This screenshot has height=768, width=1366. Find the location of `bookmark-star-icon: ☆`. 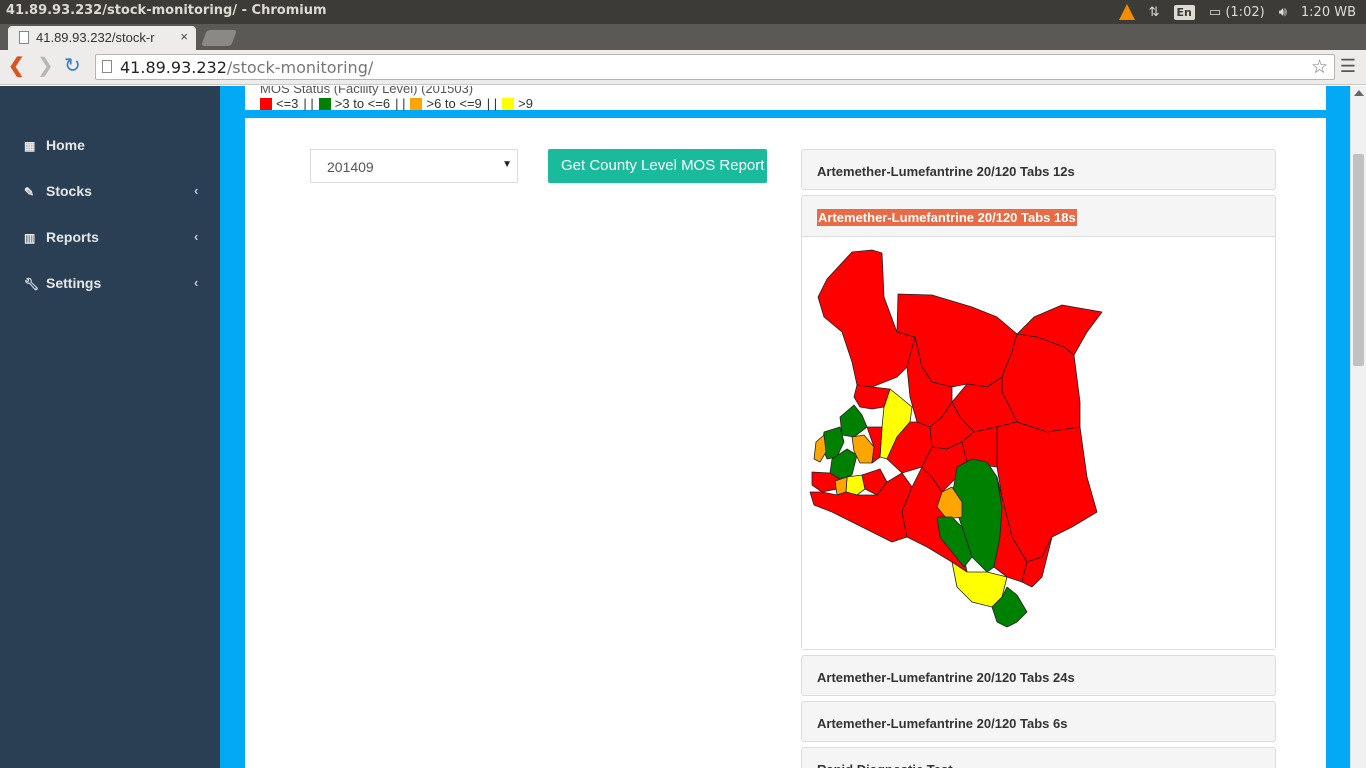

bookmark-star-icon: ☆ is located at coordinates (1319, 67).